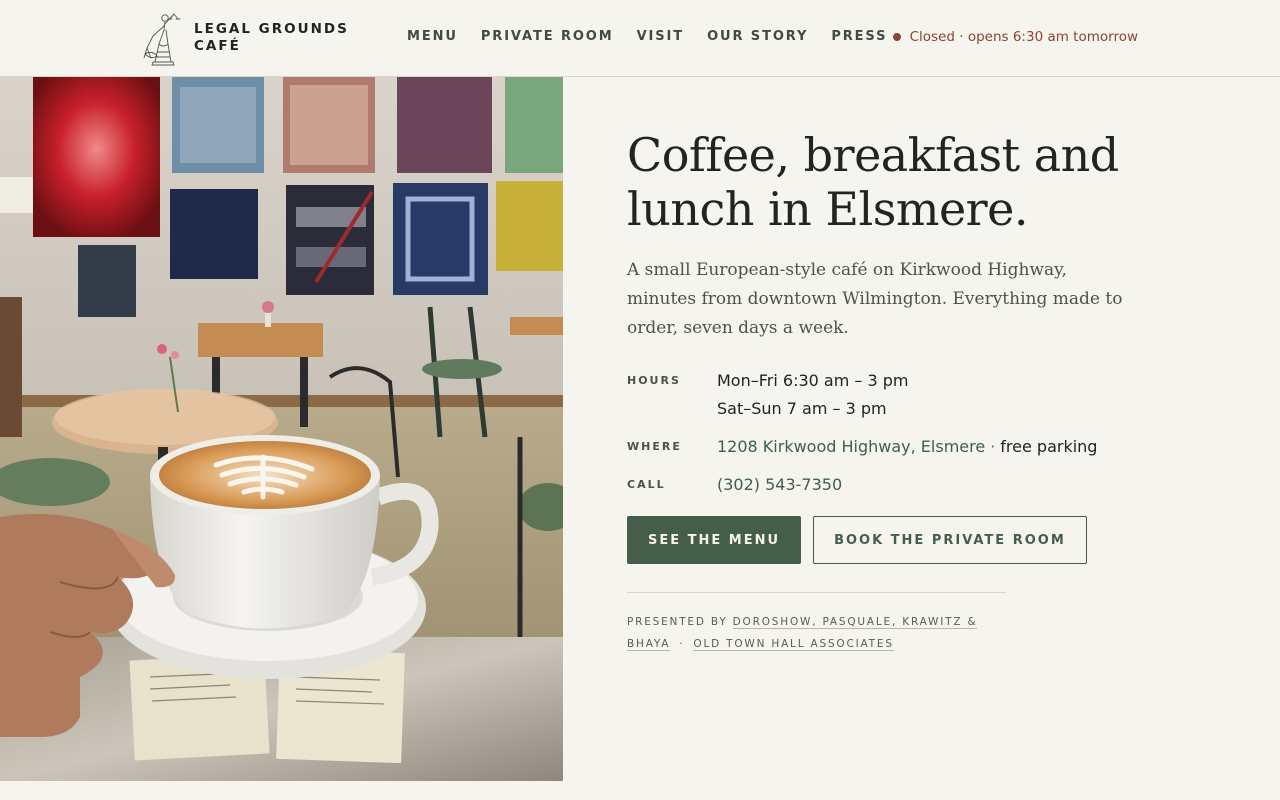  I want to click on presented-by-label: Presented by, so click(677, 622).